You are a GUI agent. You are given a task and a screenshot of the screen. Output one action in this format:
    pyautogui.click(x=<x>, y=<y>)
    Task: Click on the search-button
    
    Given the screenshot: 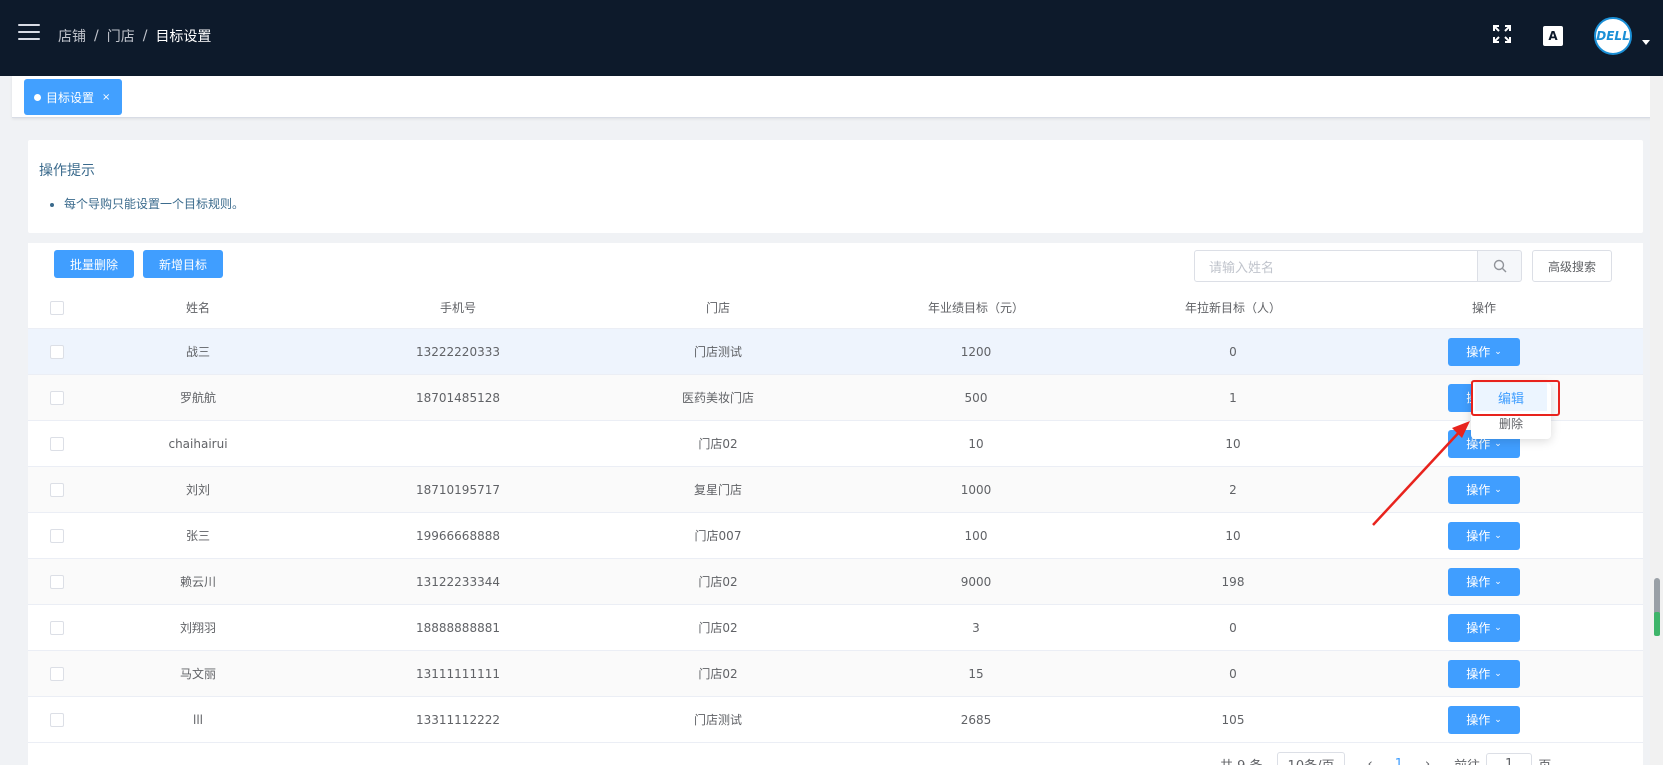 What is the action you would take?
    pyautogui.click(x=1499, y=266)
    